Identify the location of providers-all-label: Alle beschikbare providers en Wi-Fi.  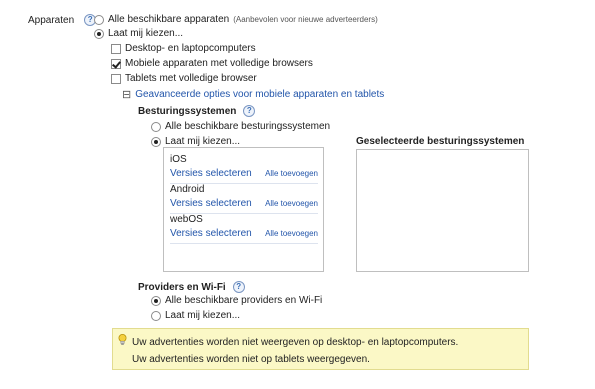
(244, 300).